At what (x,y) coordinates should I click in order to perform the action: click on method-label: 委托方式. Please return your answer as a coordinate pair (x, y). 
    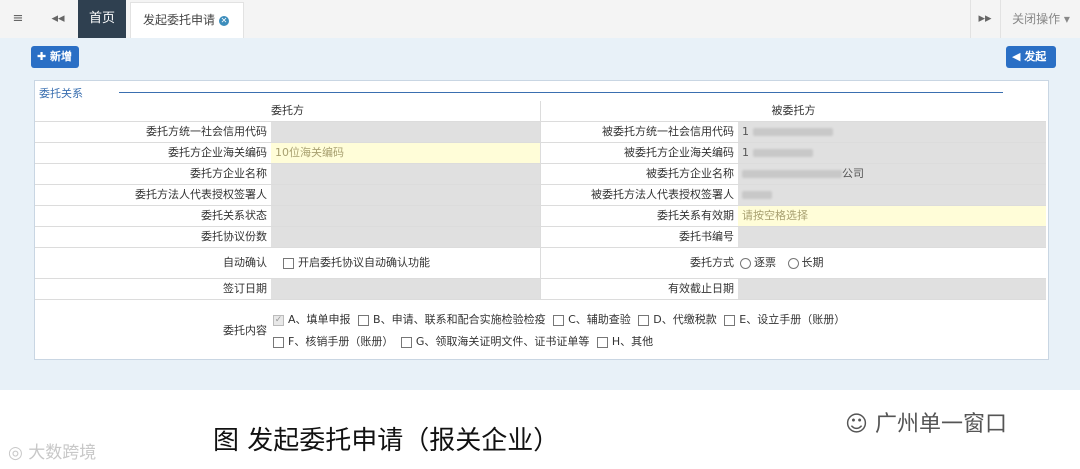
    Looking at the image, I should click on (639, 263).